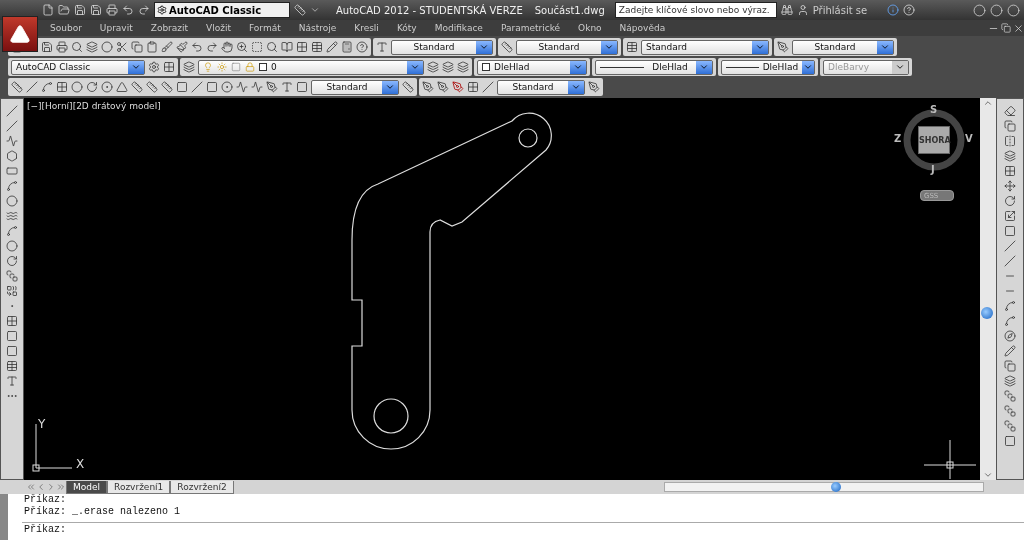  Describe the element at coordinates (1010, 351) in the screenshot. I see `edit-icon` at that location.